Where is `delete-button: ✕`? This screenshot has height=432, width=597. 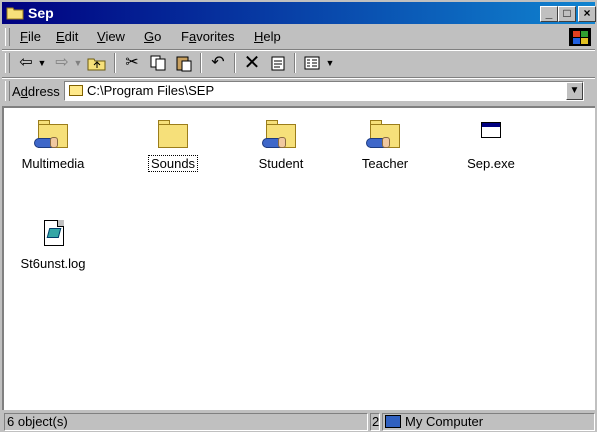
delete-button: ✕ is located at coordinates (252, 63).